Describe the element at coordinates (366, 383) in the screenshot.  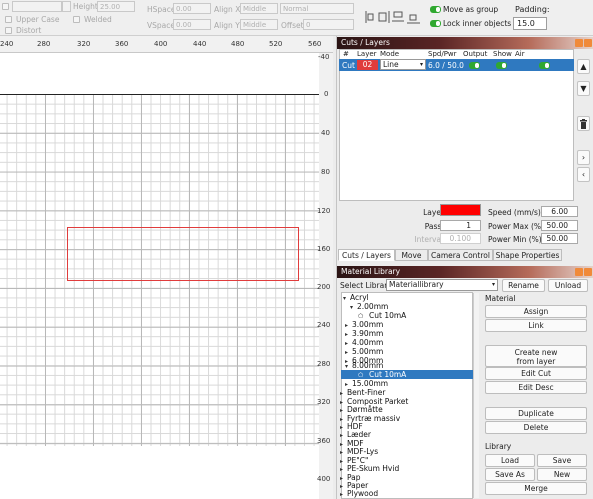
I see `tree-item: ▸ 15.00mm` at that location.